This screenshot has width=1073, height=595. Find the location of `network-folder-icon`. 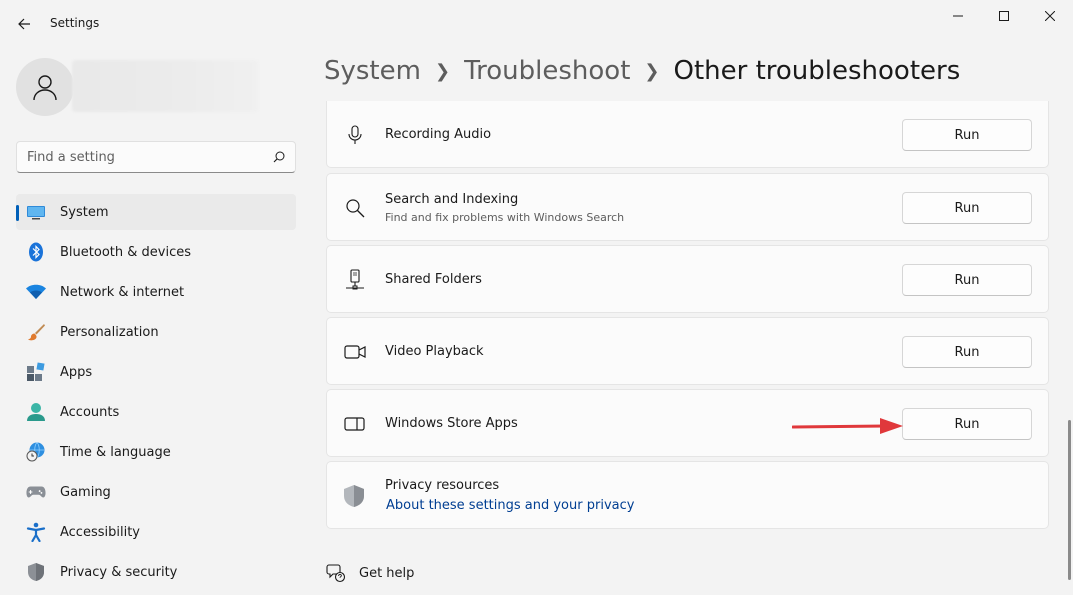

network-folder-icon is located at coordinates (355, 280).